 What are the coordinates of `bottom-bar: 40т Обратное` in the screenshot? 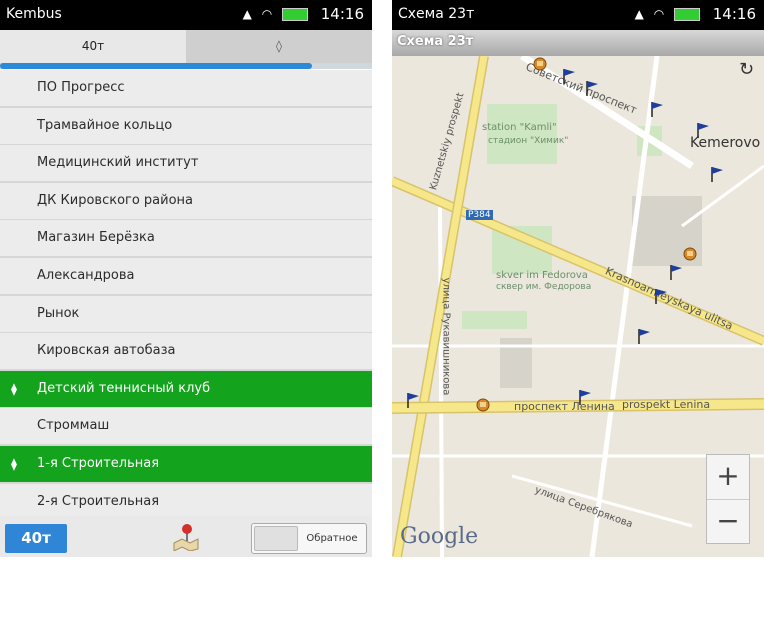 It's located at (186, 536).